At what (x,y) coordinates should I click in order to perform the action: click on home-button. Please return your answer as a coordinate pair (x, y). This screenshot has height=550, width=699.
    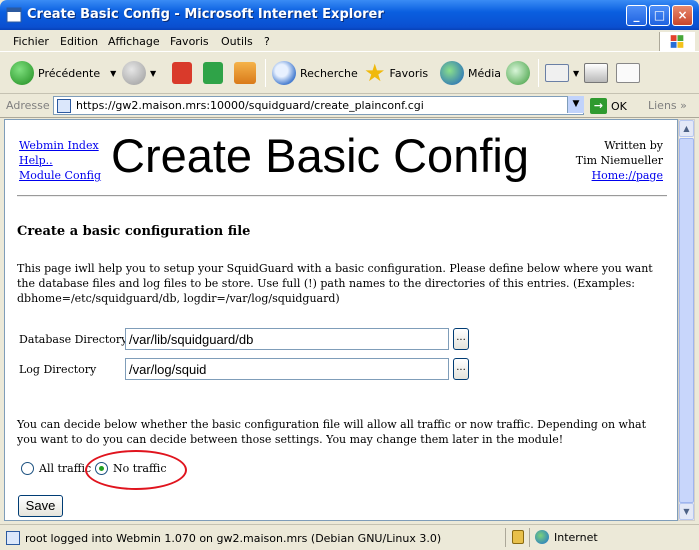
    Looking at the image, I should click on (245, 73).